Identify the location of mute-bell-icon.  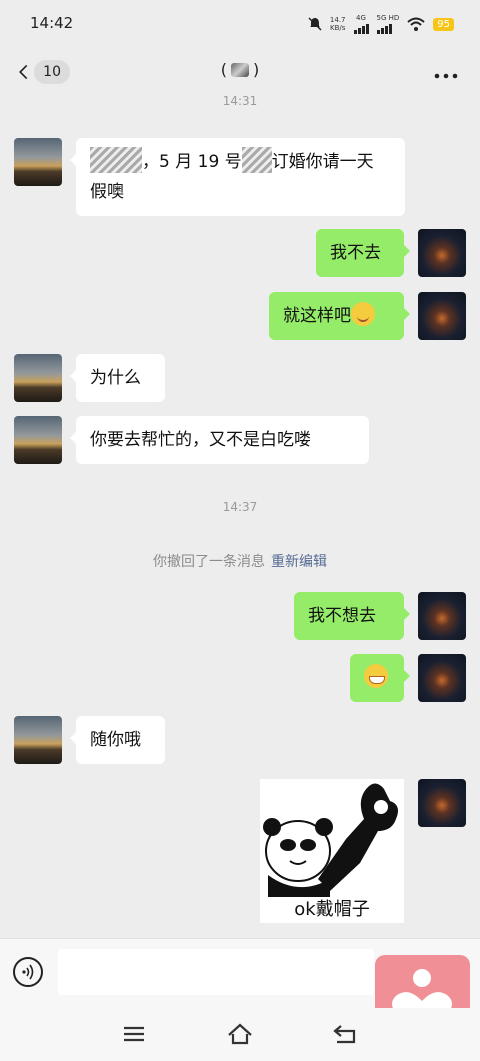
(315, 24).